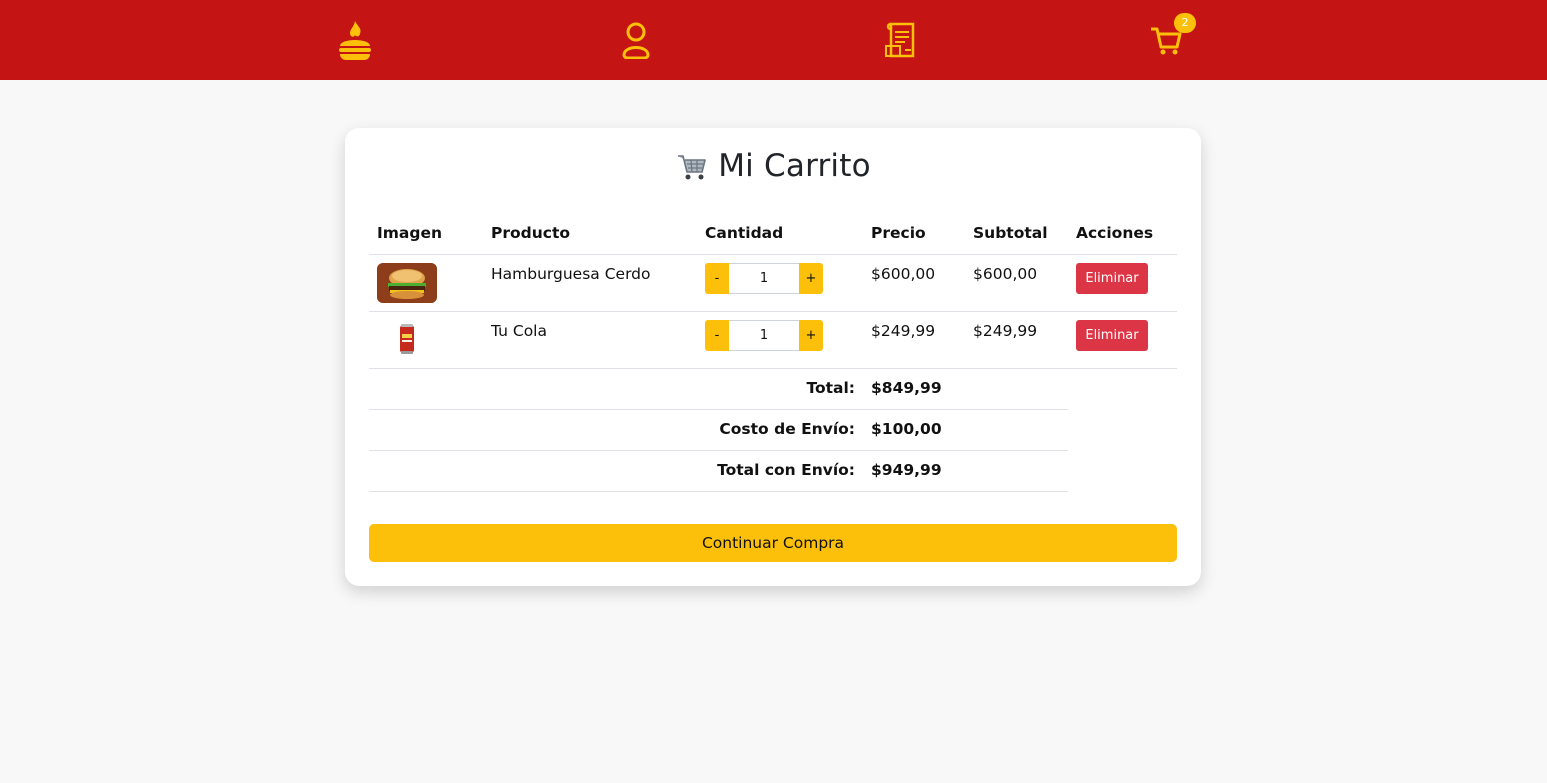 This screenshot has height=783, width=1547. Describe the element at coordinates (410, 233) in the screenshot. I see `column-header-image: Imagen` at that location.